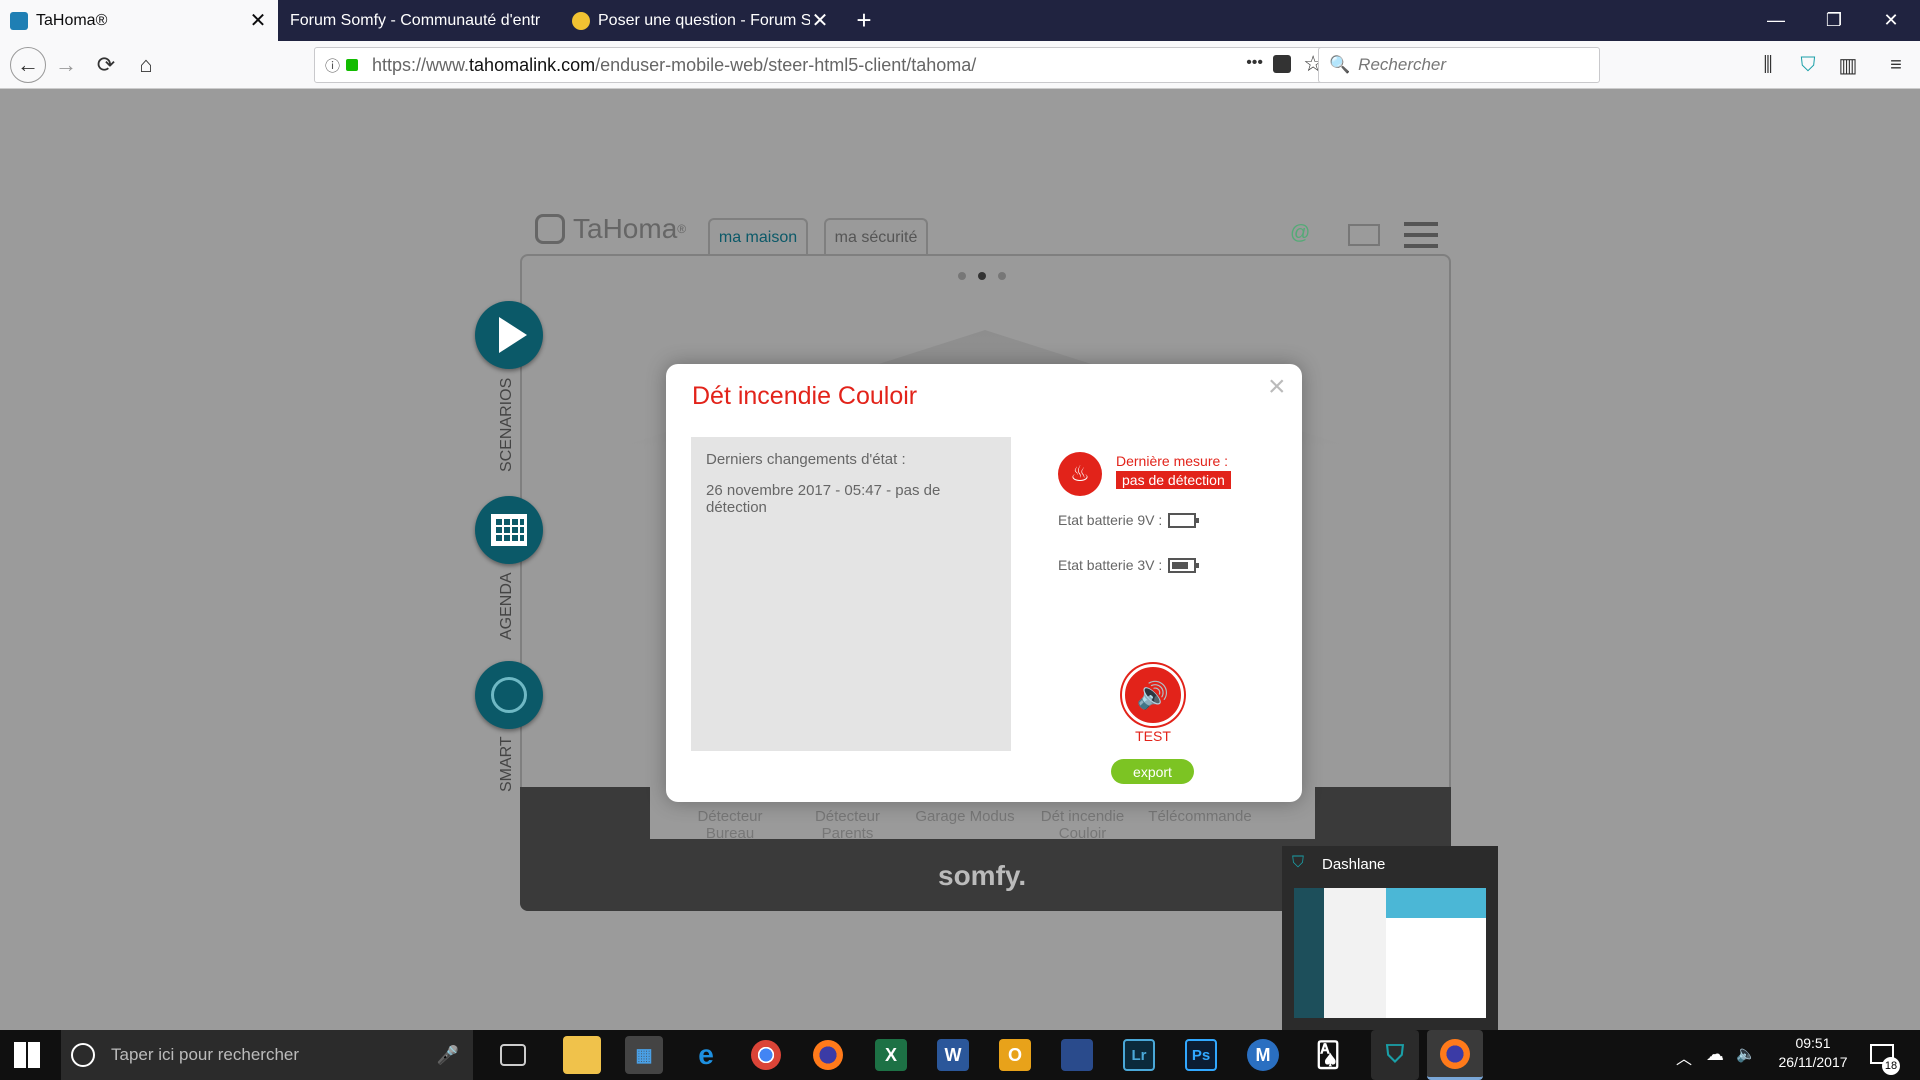 The width and height of the screenshot is (1920, 1080). I want to click on windows-start-icon, so click(27, 1055).